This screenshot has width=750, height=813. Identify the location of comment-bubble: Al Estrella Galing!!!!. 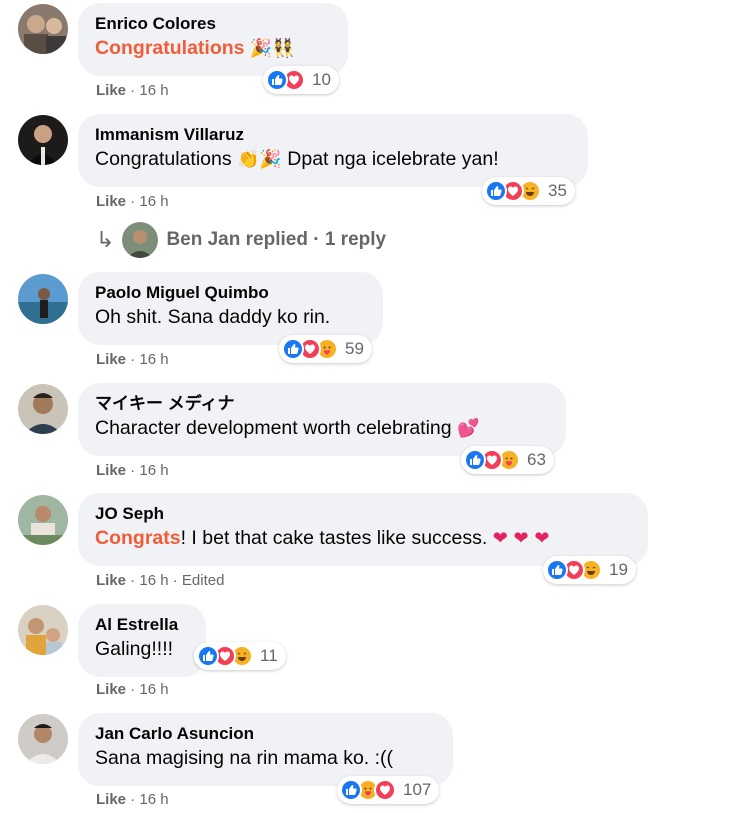
(142, 640).